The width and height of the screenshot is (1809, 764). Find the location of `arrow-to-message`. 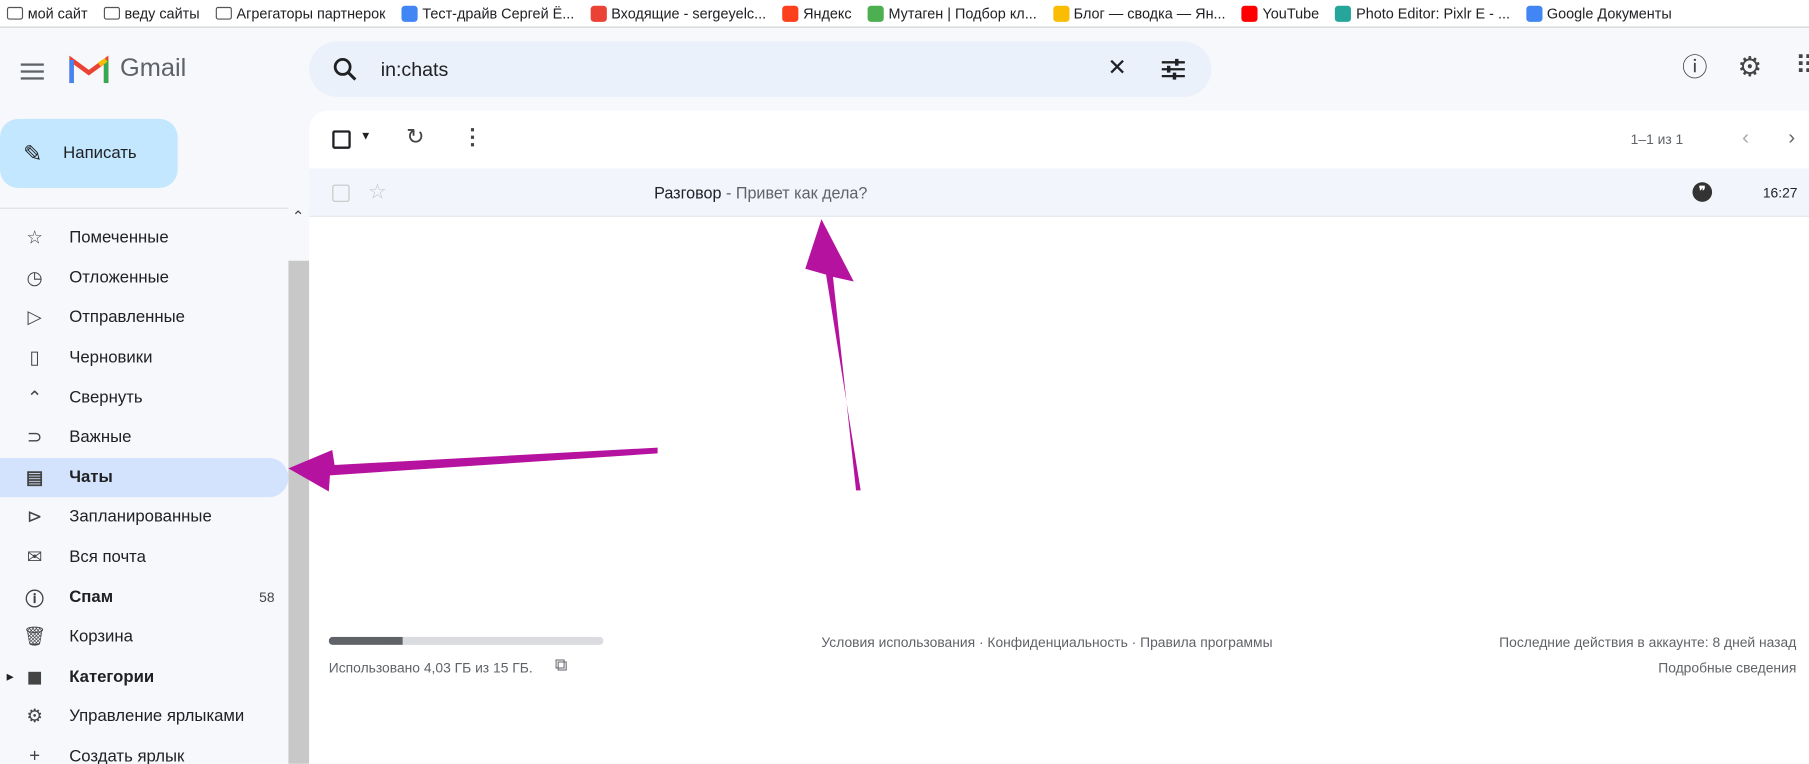

arrow-to-message is located at coordinates (833, 355).